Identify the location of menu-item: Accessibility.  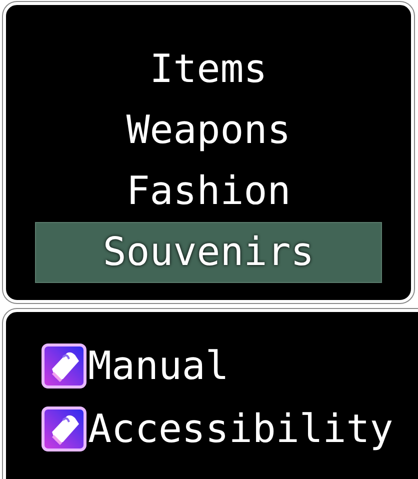
(241, 429).